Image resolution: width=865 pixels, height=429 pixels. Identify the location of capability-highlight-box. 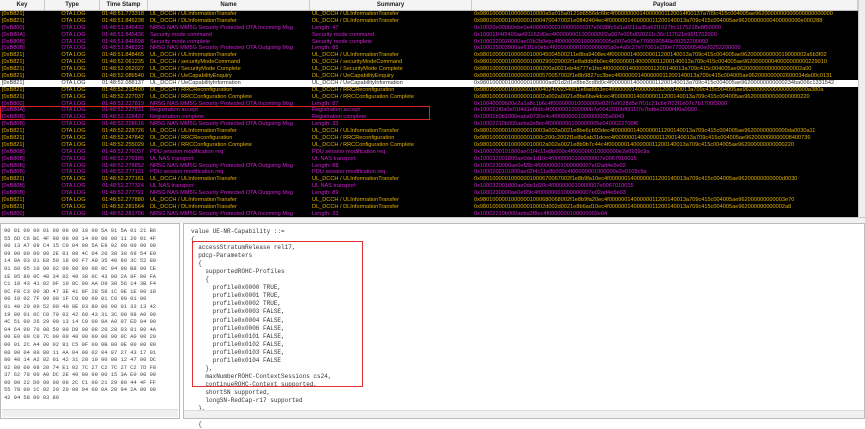
(277, 314).